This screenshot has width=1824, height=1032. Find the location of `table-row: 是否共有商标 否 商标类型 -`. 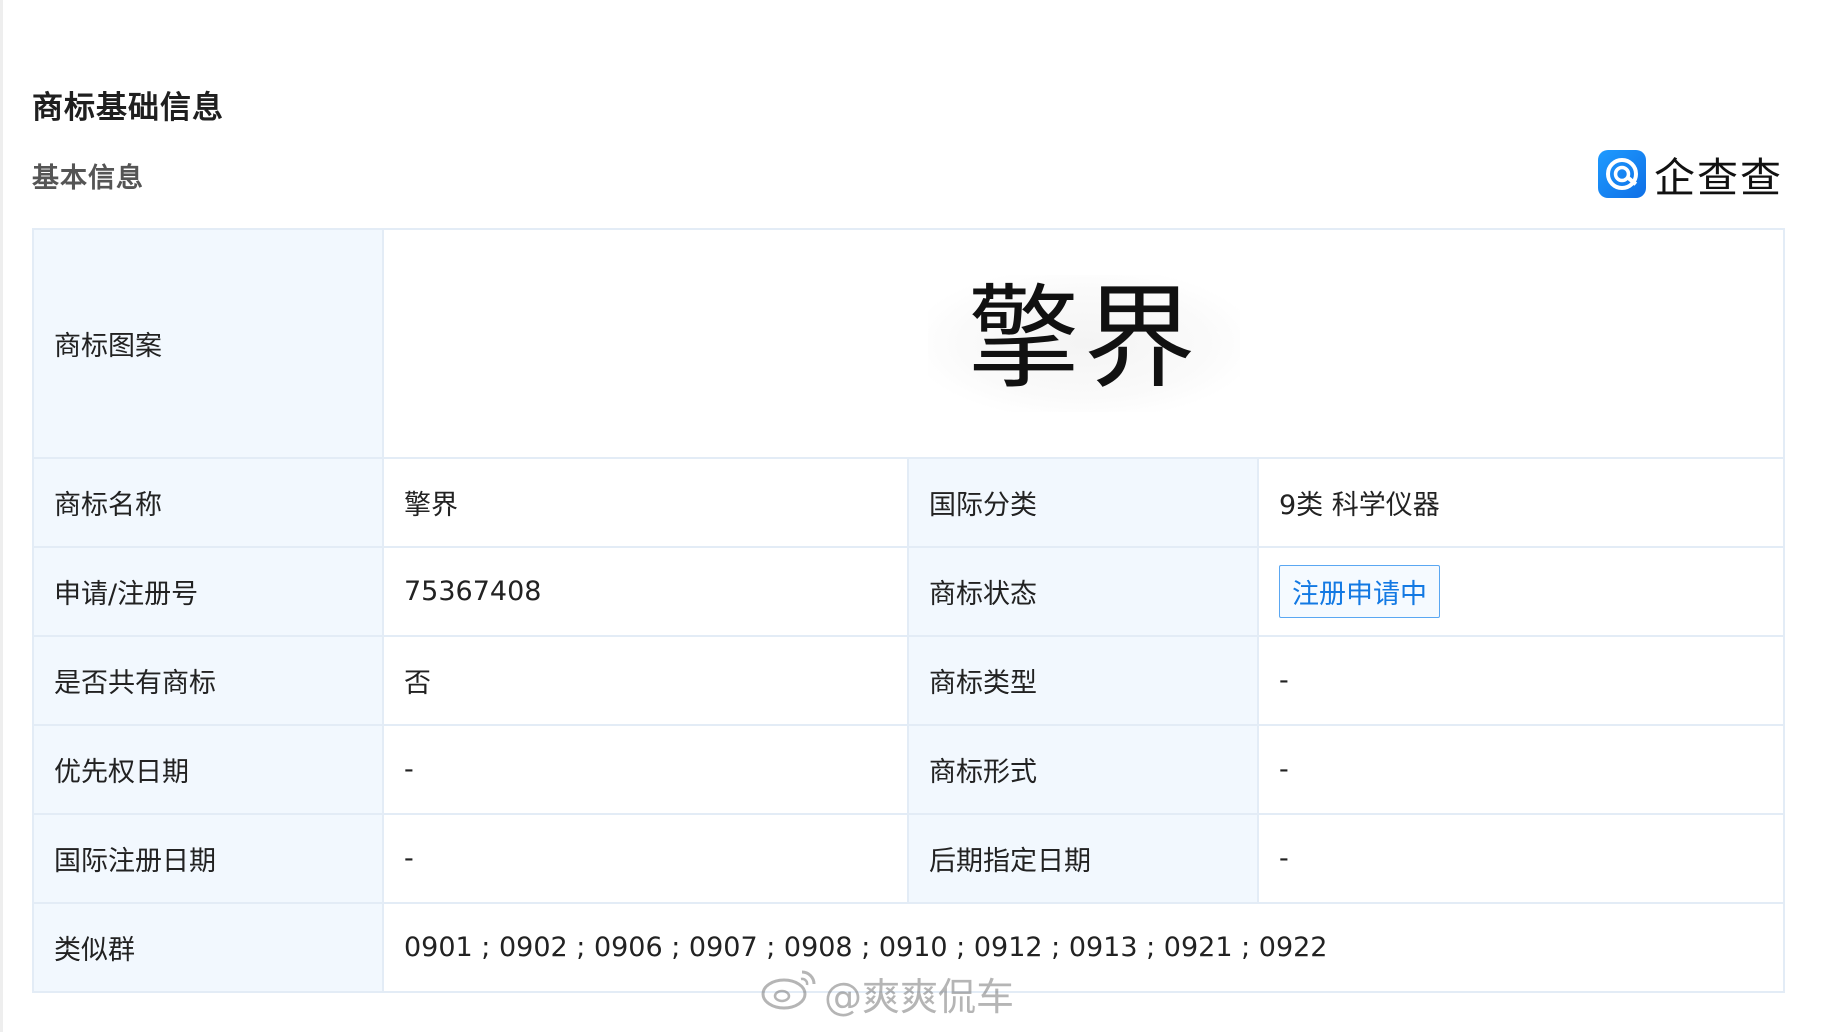

table-row: 是否共有商标 否 商标类型 - is located at coordinates (908, 680).